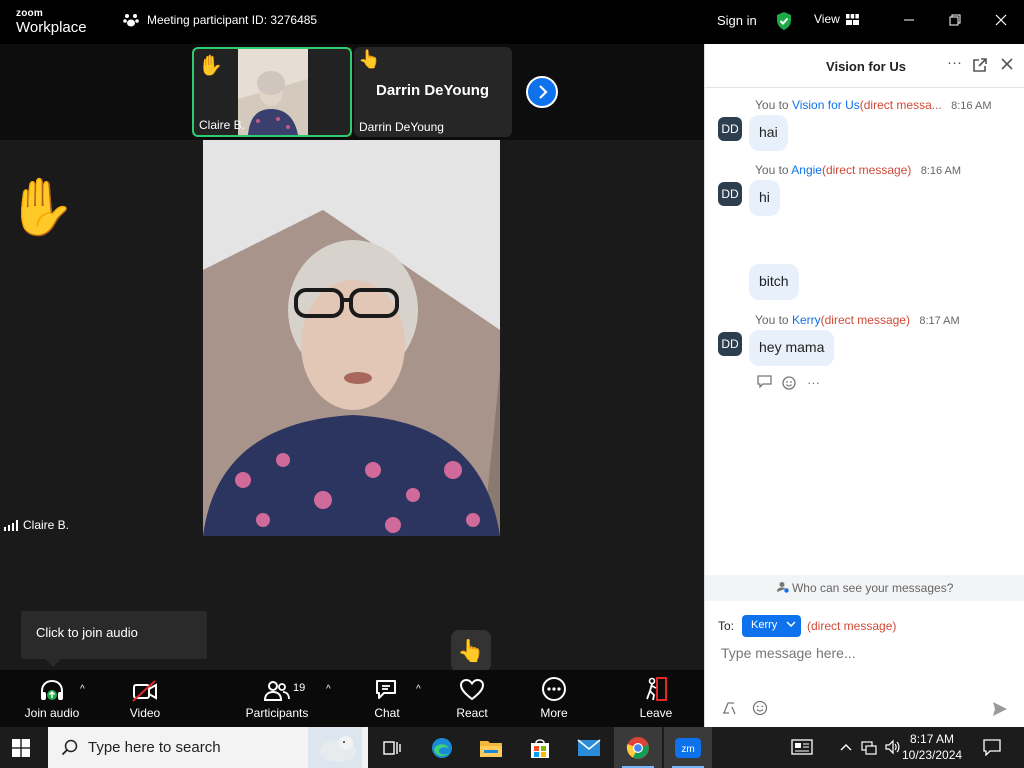  Describe the element at coordinates (774, 282) in the screenshot. I see `message-bubble: bitch` at that location.